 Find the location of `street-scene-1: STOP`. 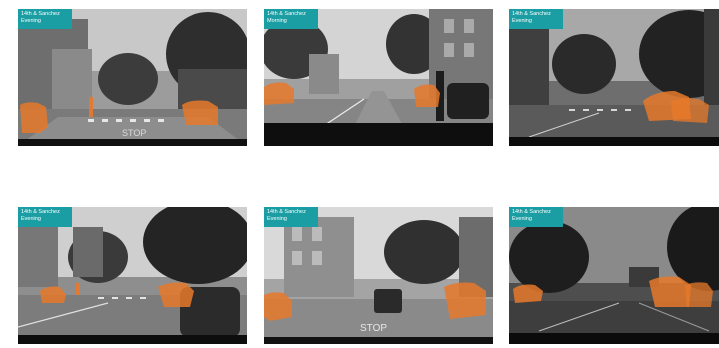

street-scene-1: STOP is located at coordinates (132, 77).